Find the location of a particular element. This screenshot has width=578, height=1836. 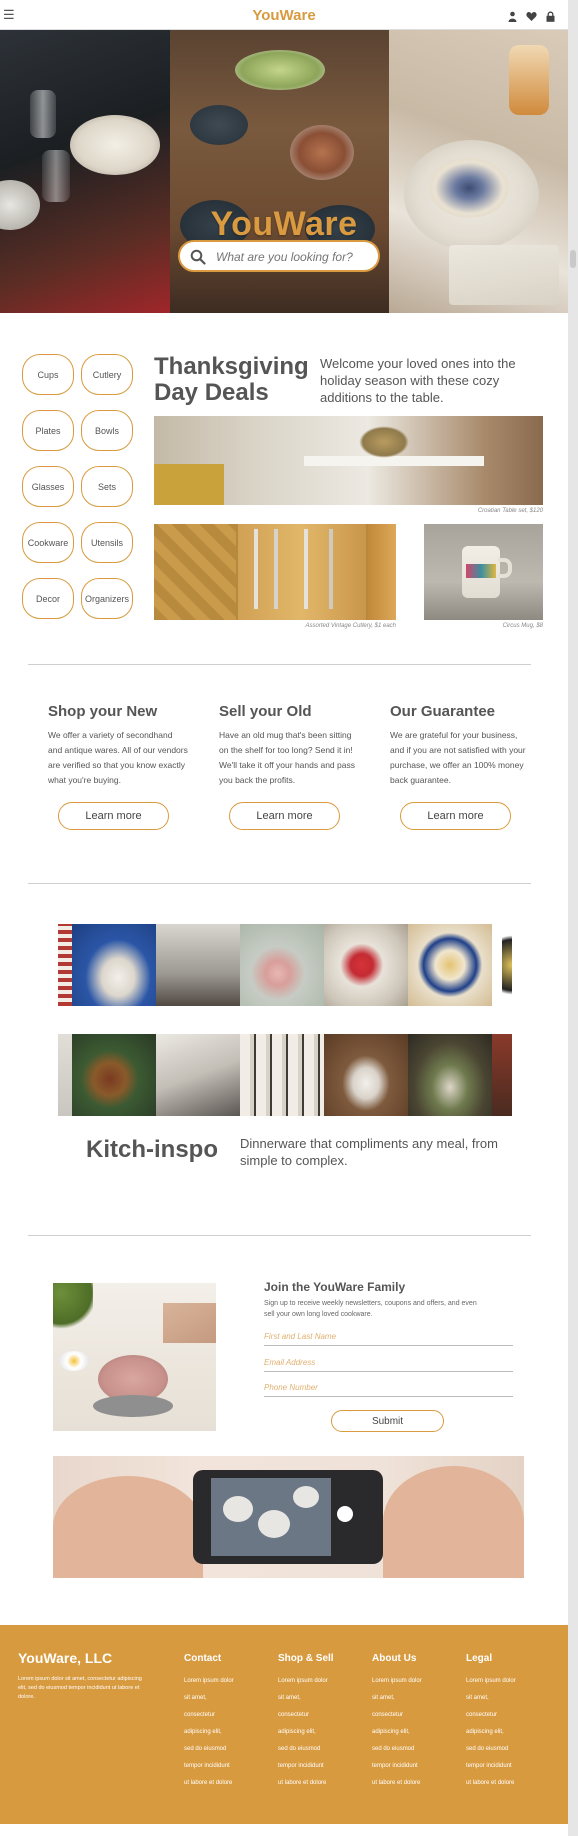

footer-brand: YouWare, LLC is located at coordinates (65, 1658).